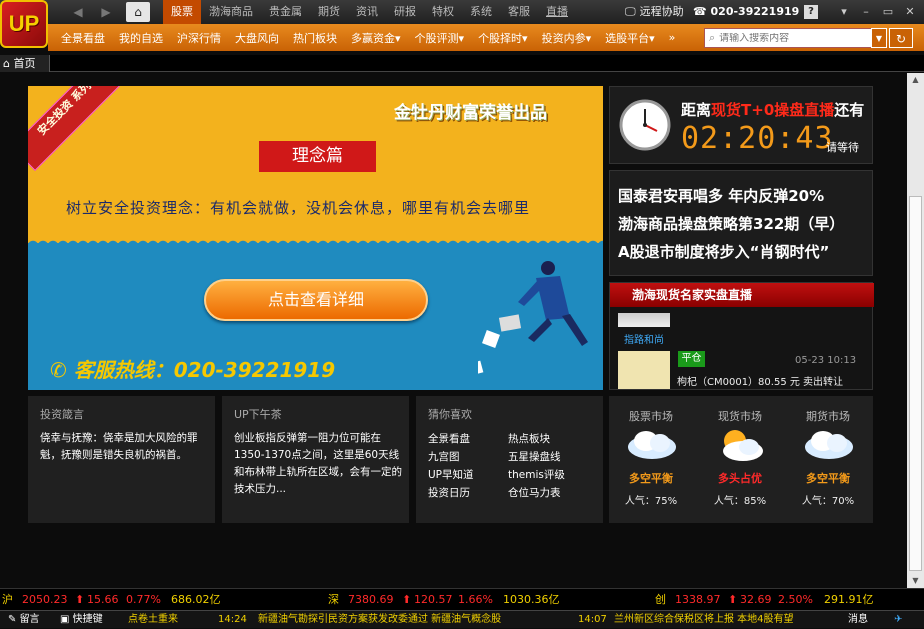 Image resolution: width=924 pixels, height=629 pixels. Describe the element at coordinates (661, 11) in the screenshot. I see `remote-assist-label: 远程协助` at that location.